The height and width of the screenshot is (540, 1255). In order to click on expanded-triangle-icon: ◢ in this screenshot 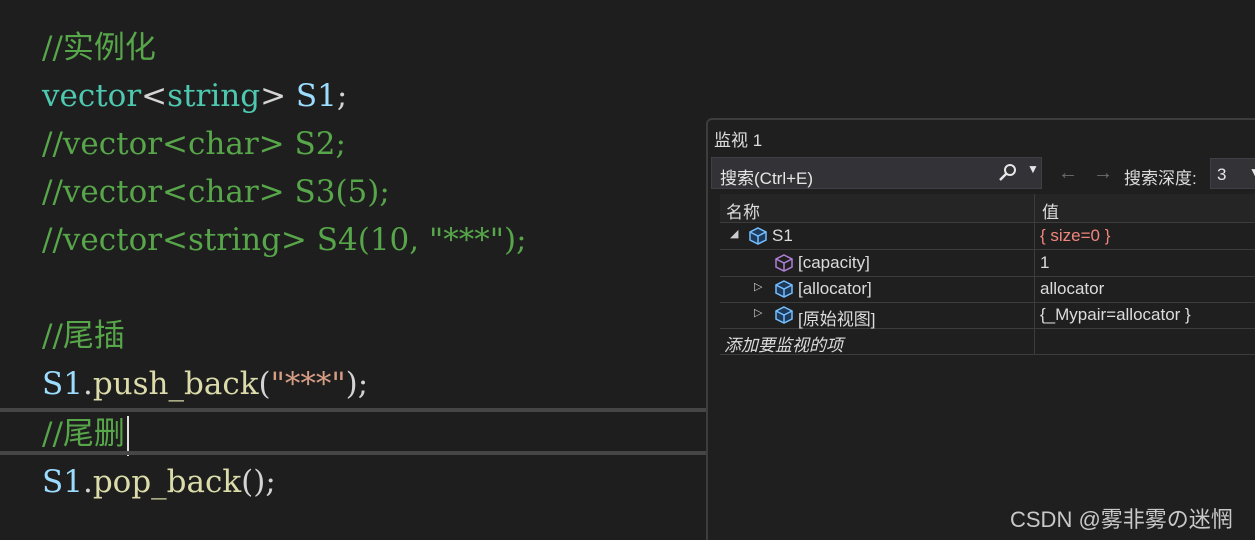, I will do `click(734, 233)`.